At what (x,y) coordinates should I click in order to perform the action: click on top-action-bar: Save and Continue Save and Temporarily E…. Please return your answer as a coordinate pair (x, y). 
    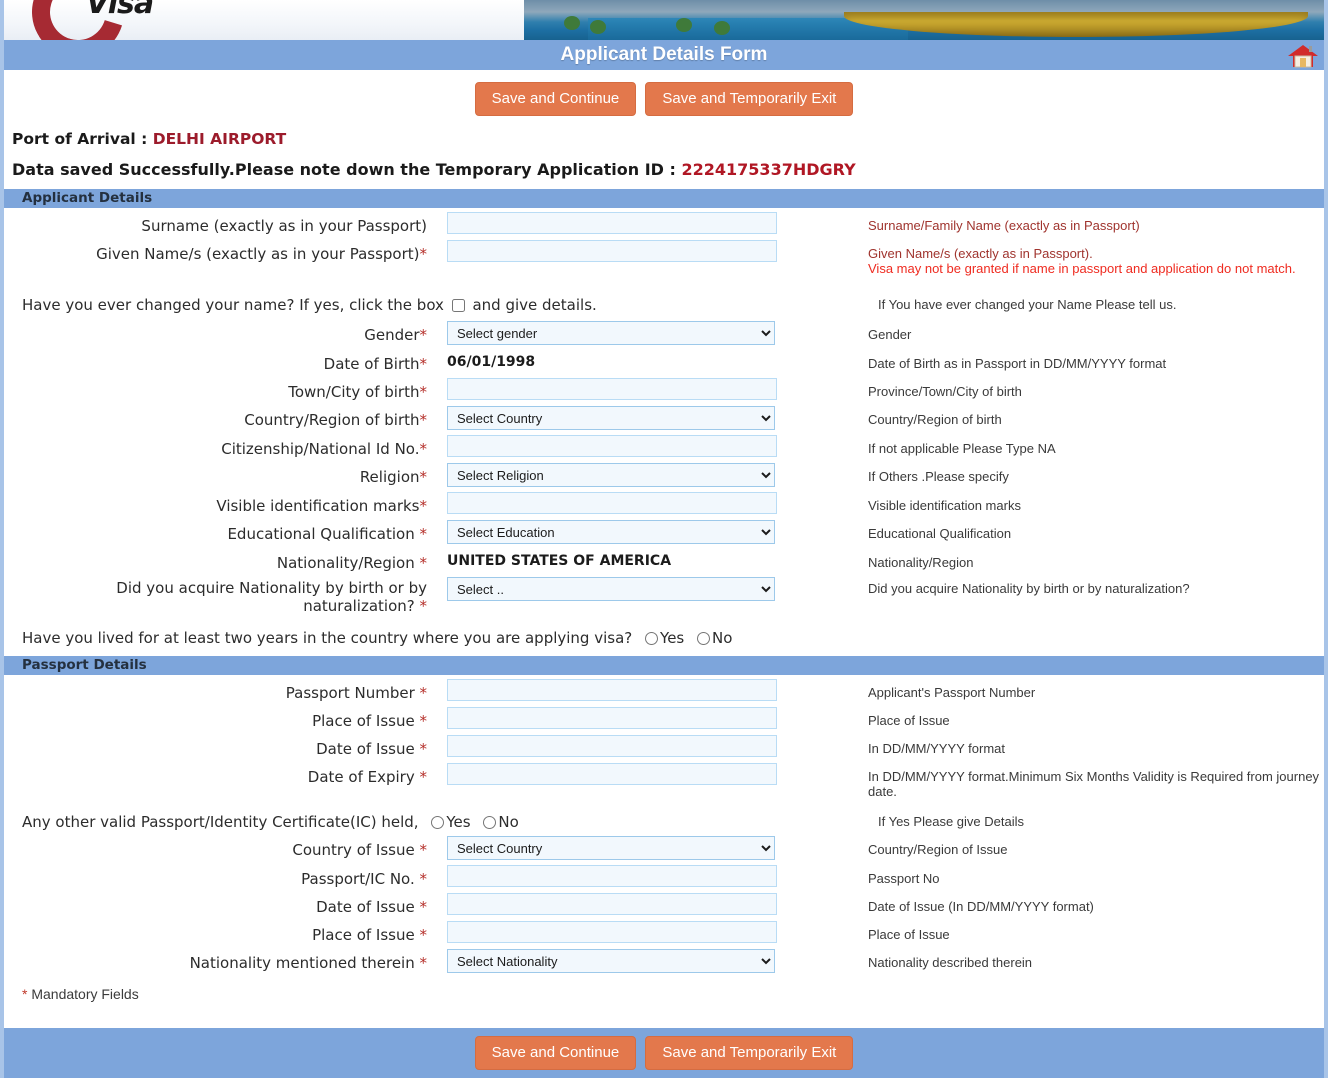
    Looking at the image, I should click on (664, 97).